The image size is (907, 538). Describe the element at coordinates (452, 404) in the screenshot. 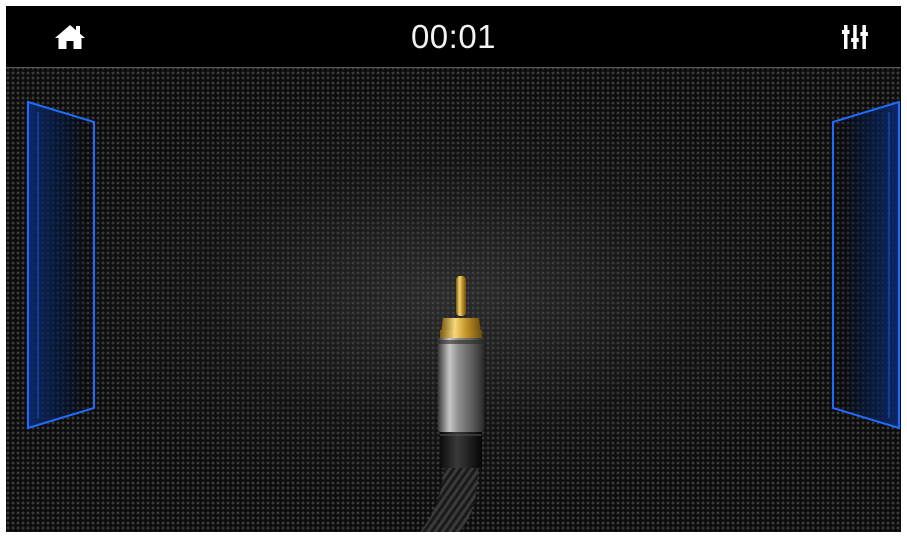

I see `rca-cable-icon` at that location.